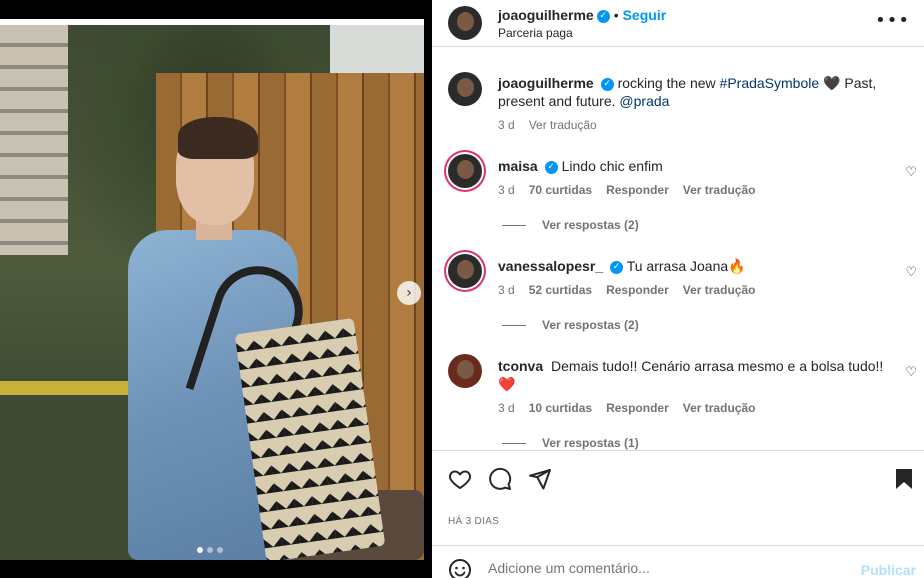 The image size is (924, 578). What do you see at coordinates (560, 290) in the screenshot?
I see `comment-likes: 52 curtidas` at bounding box center [560, 290].